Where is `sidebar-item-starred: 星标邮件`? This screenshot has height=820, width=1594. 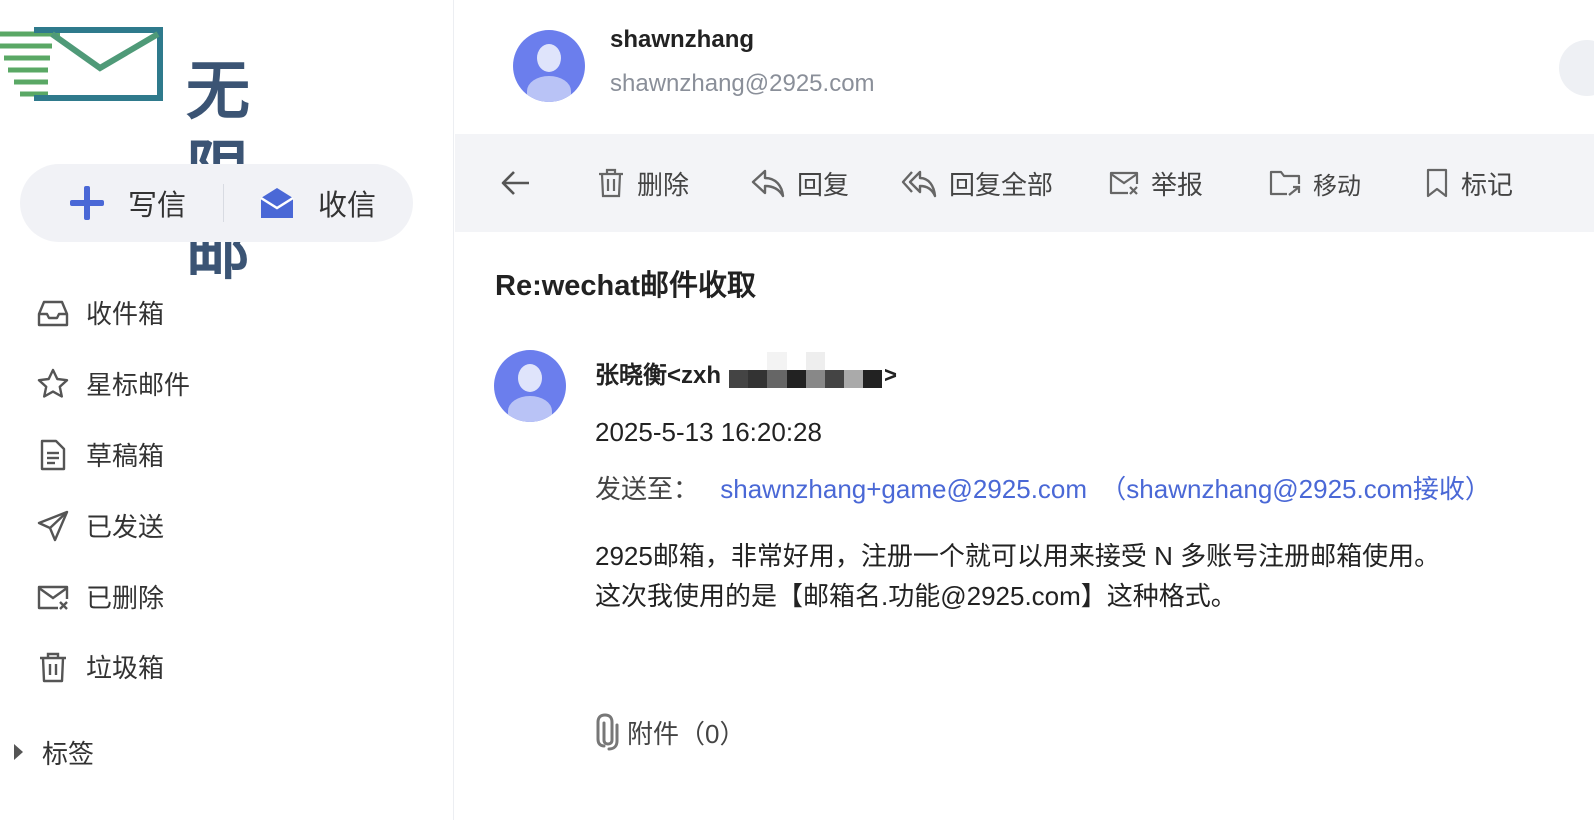 sidebar-item-starred: 星标邮件 is located at coordinates (227, 383).